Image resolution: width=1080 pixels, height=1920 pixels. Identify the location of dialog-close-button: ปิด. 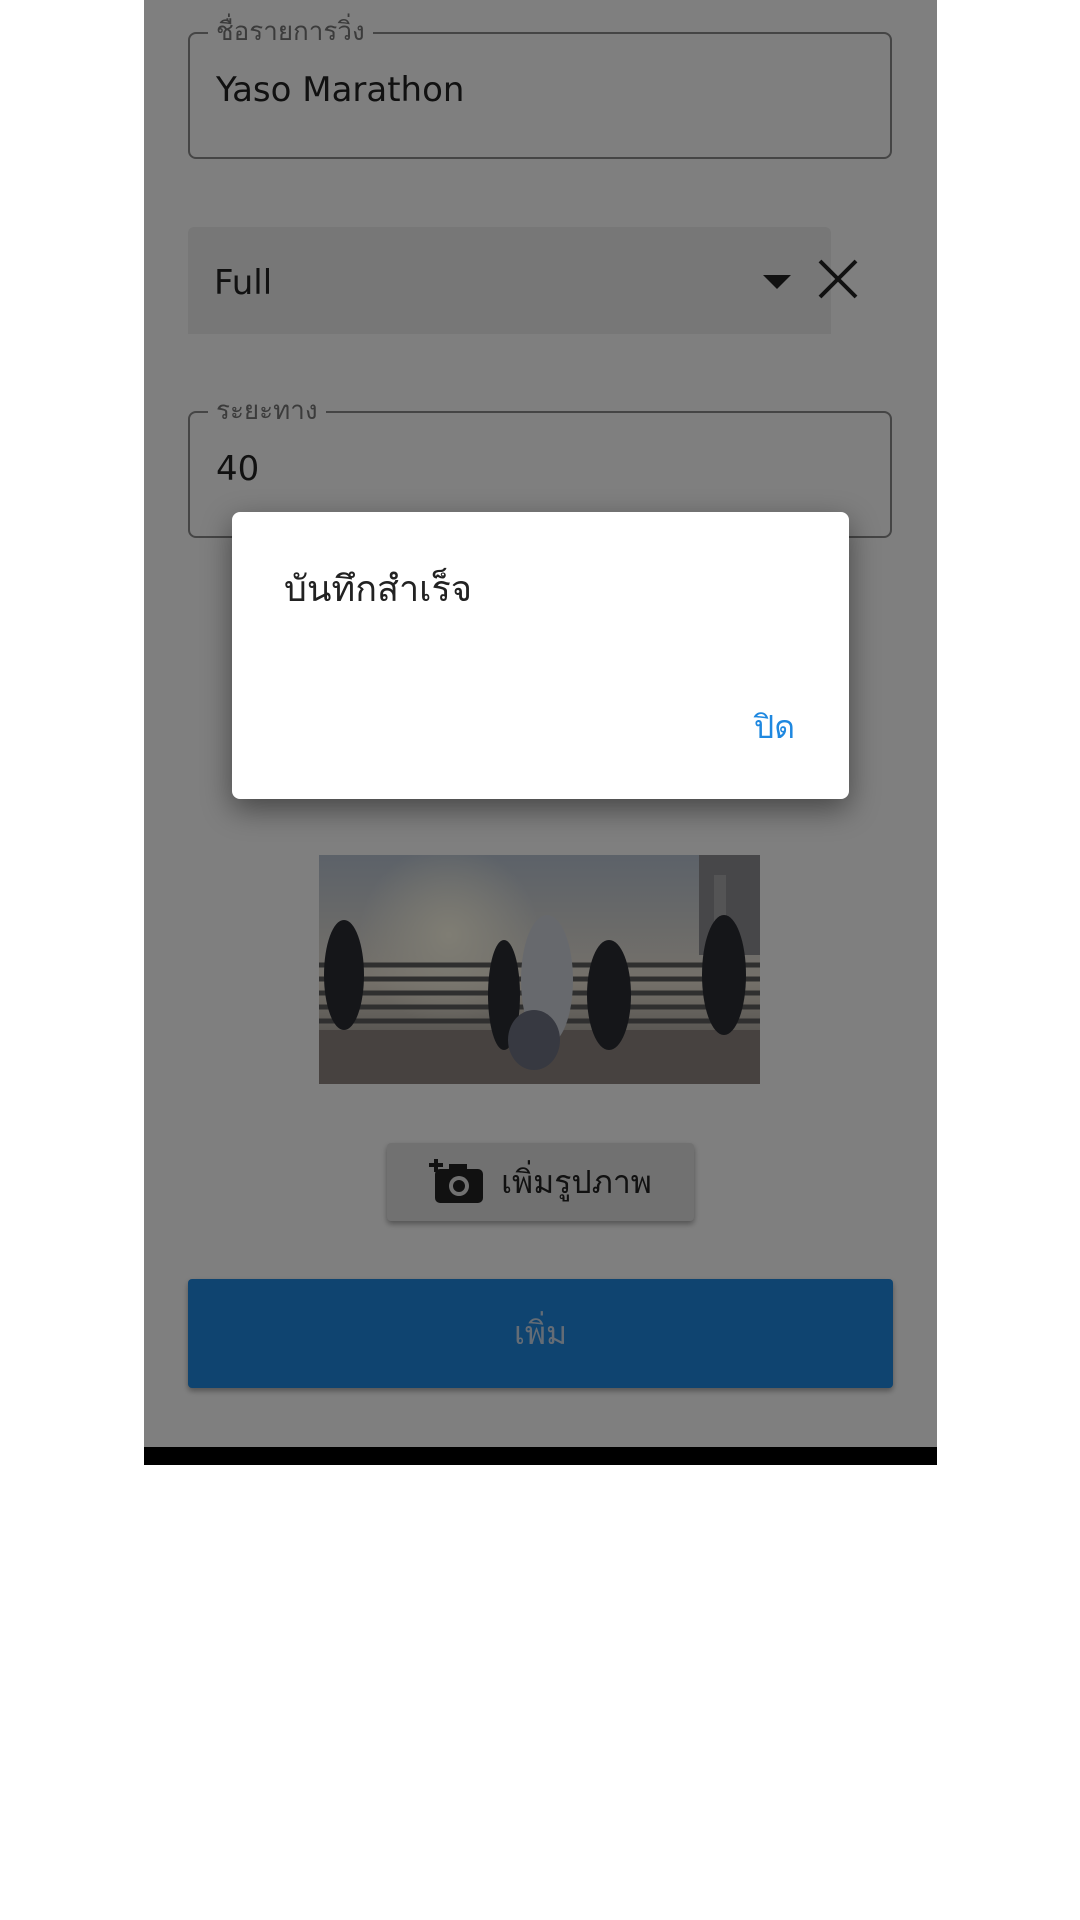
(774, 727).